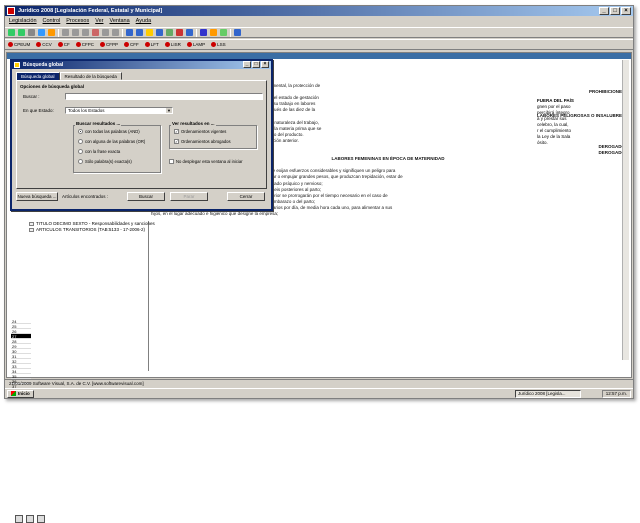 This screenshot has width=640, height=523. I want to click on vertical-scrollbar, so click(625, 210).